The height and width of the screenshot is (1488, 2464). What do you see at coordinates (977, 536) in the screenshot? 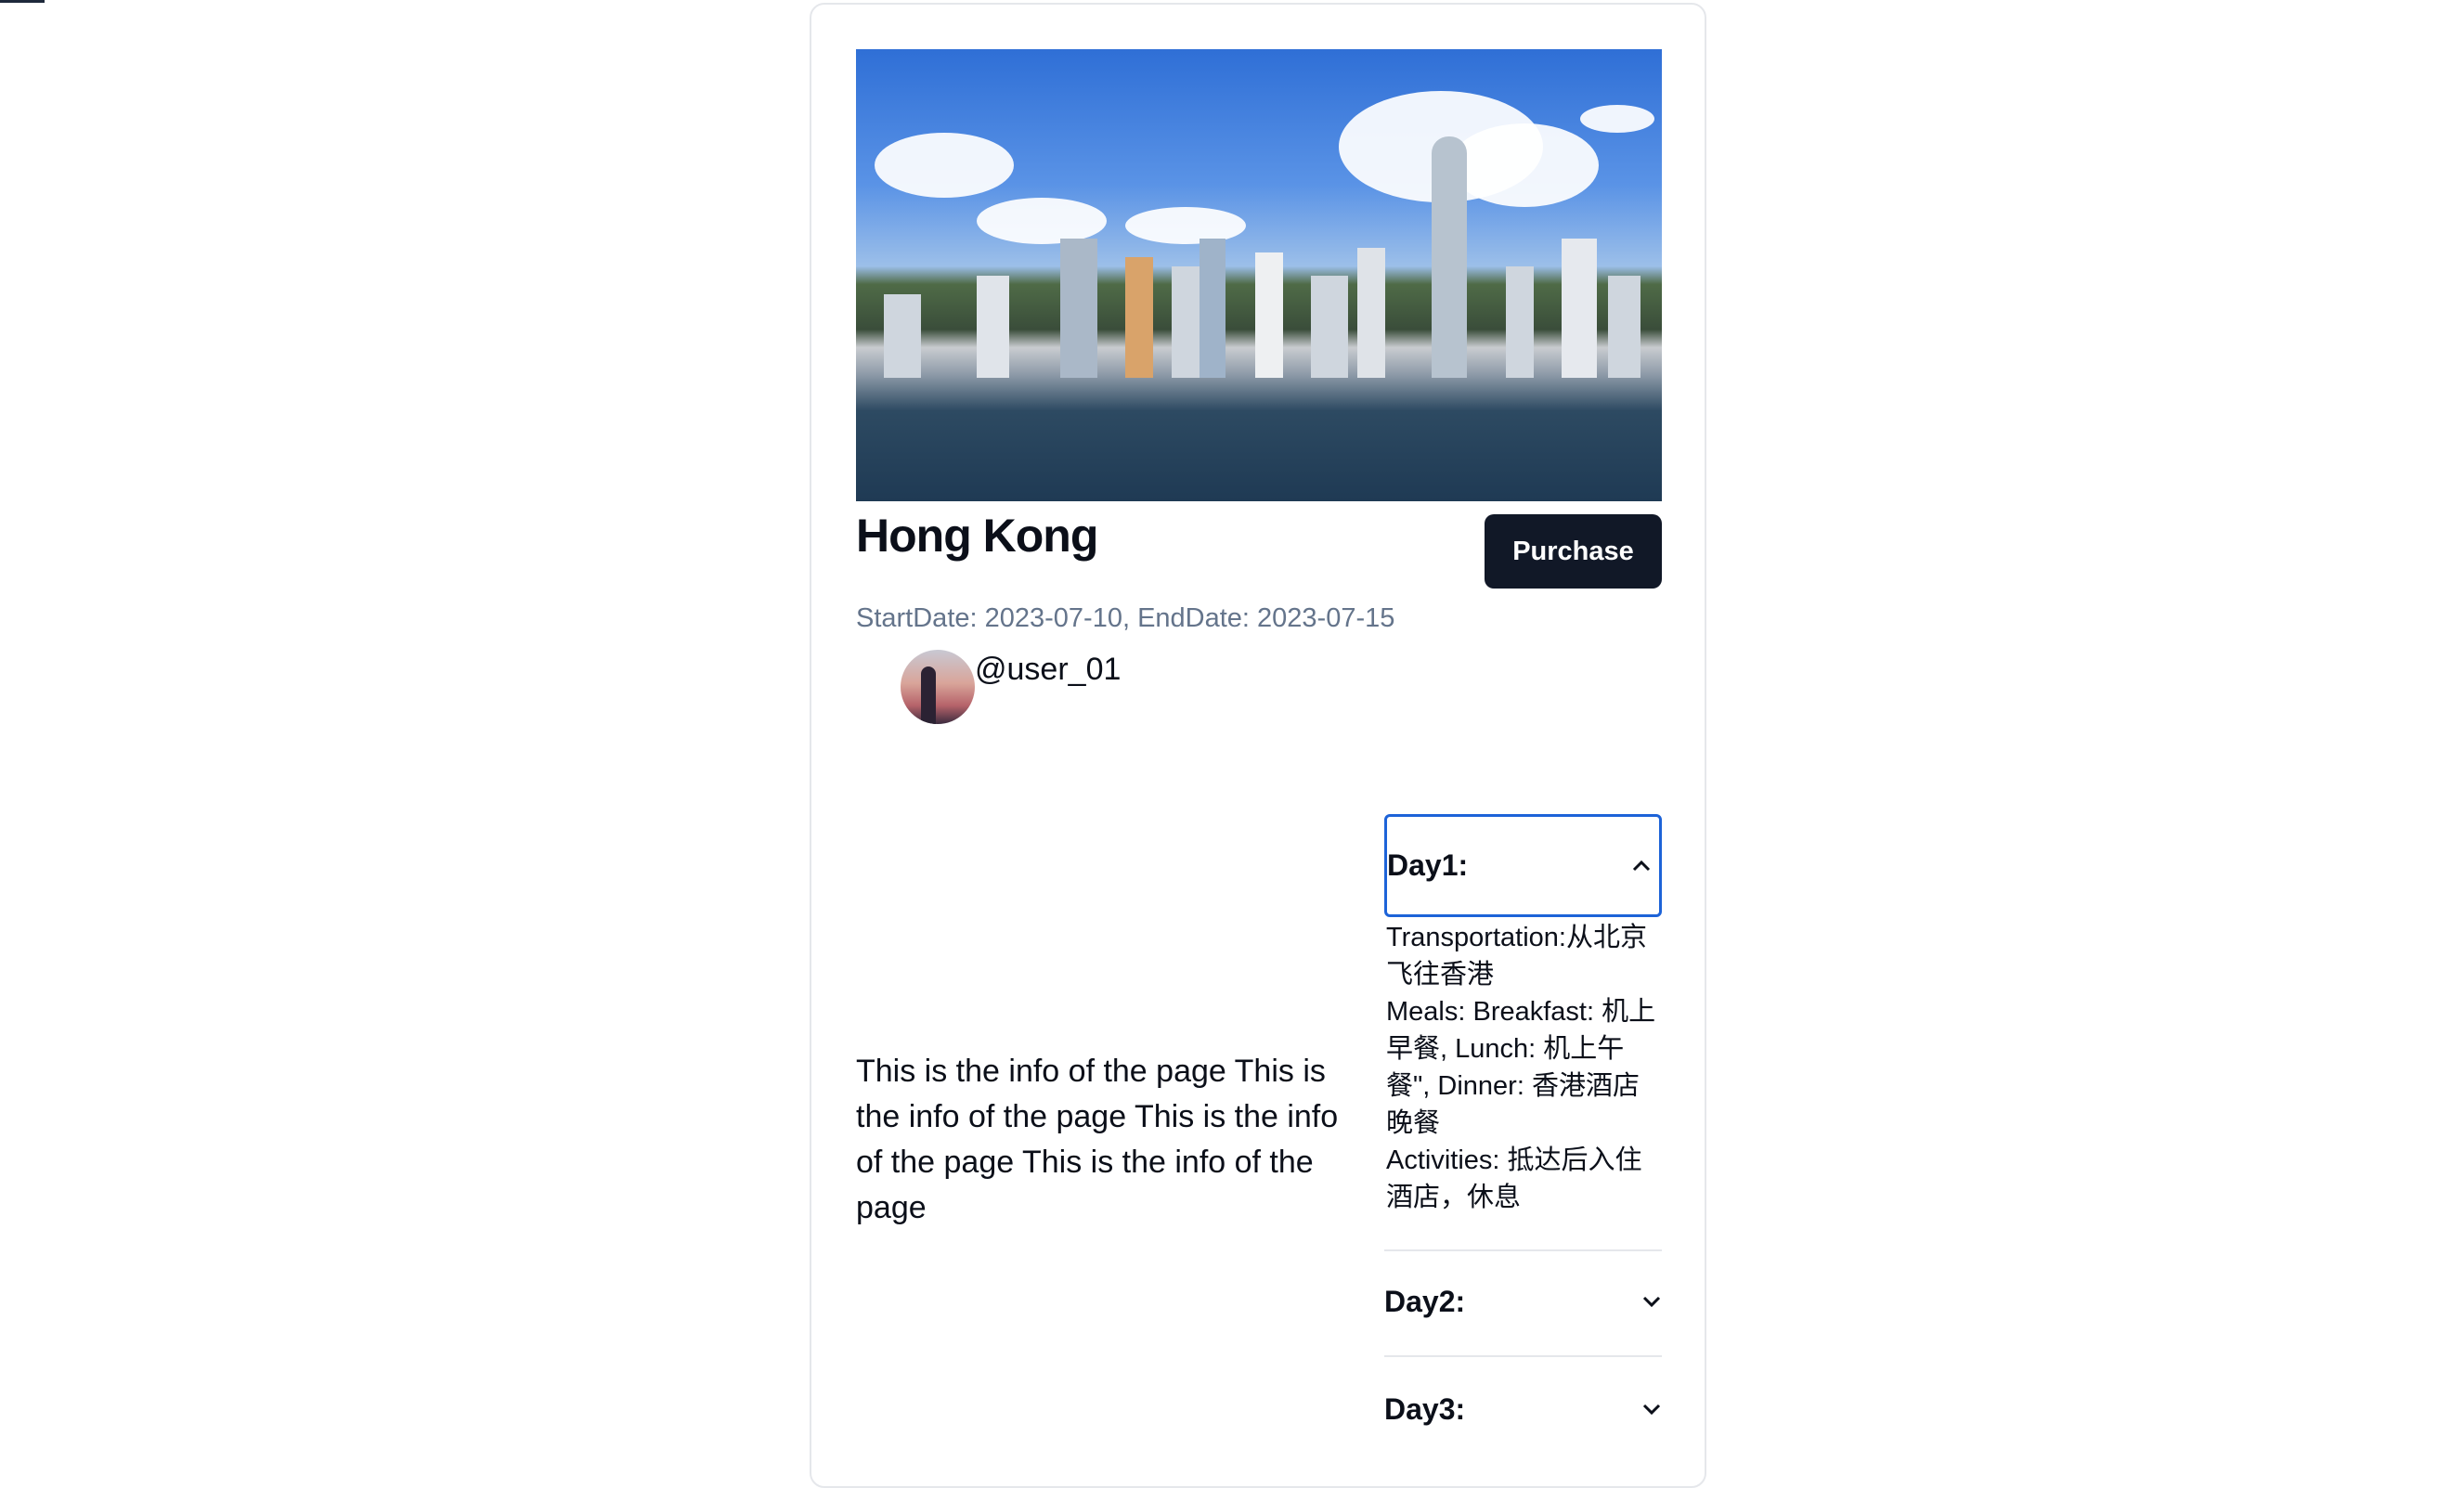
I see `page-title: Hong Kong` at bounding box center [977, 536].